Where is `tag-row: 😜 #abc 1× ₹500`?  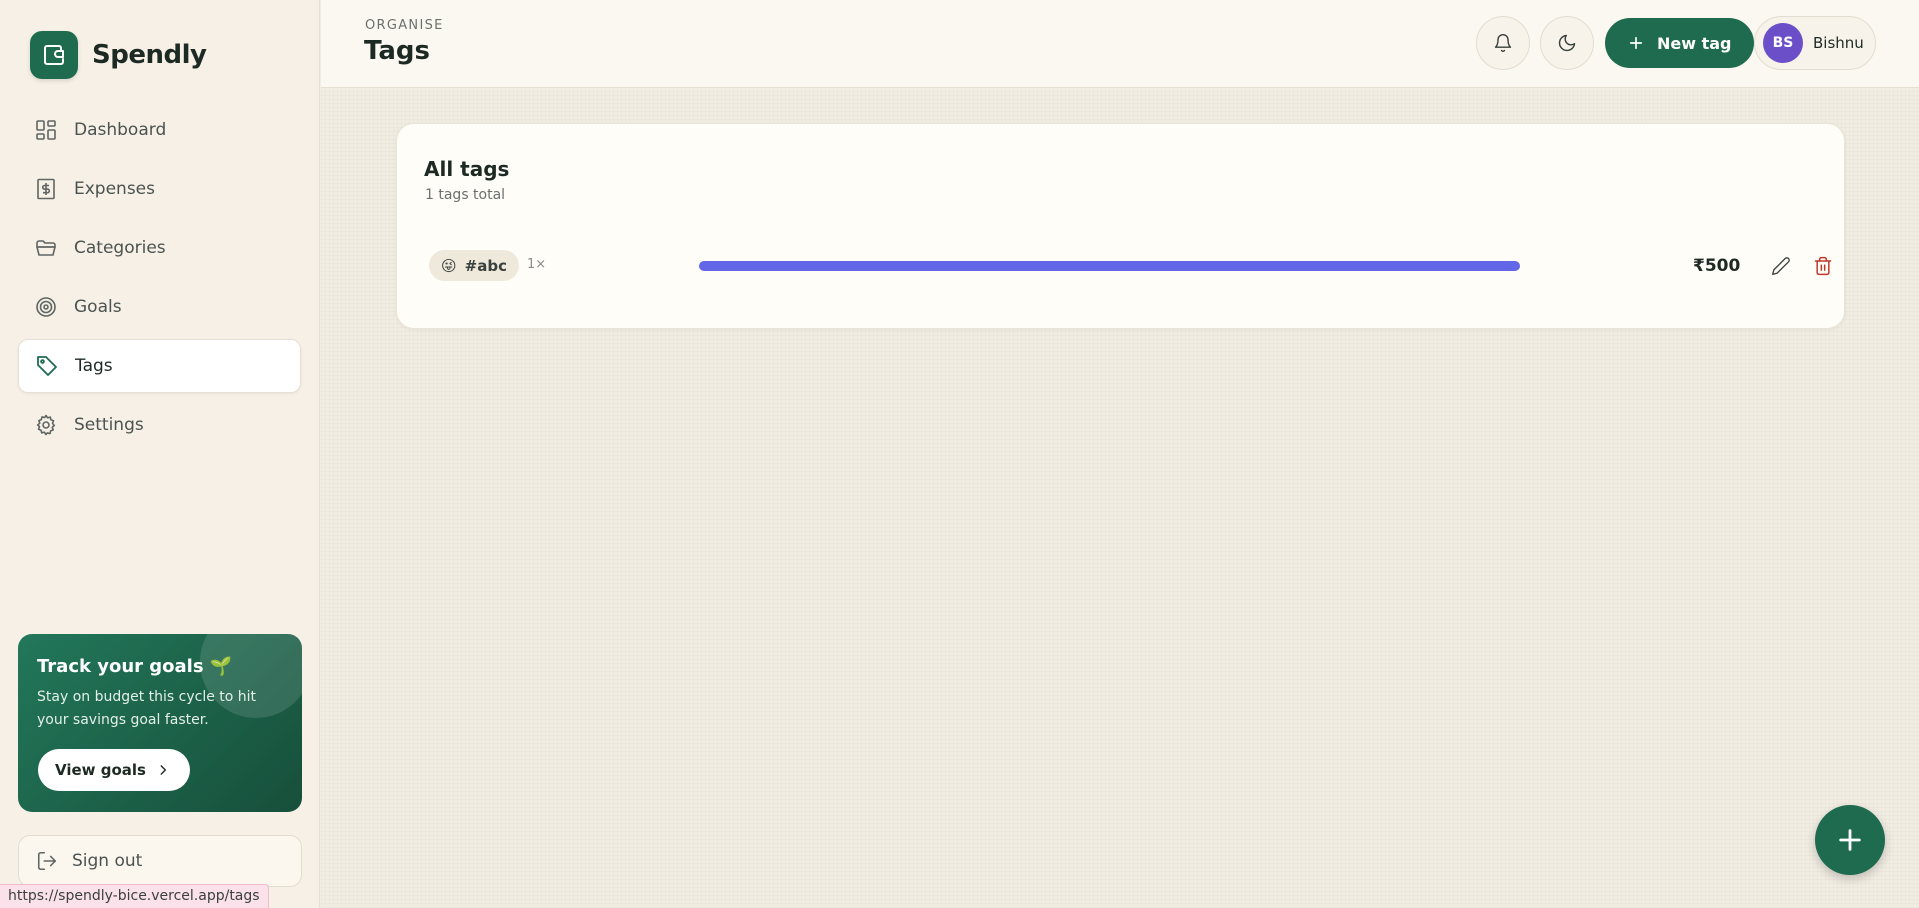 tag-row: 😜 #abc 1× ₹500 is located at coordinates (1130, 266).